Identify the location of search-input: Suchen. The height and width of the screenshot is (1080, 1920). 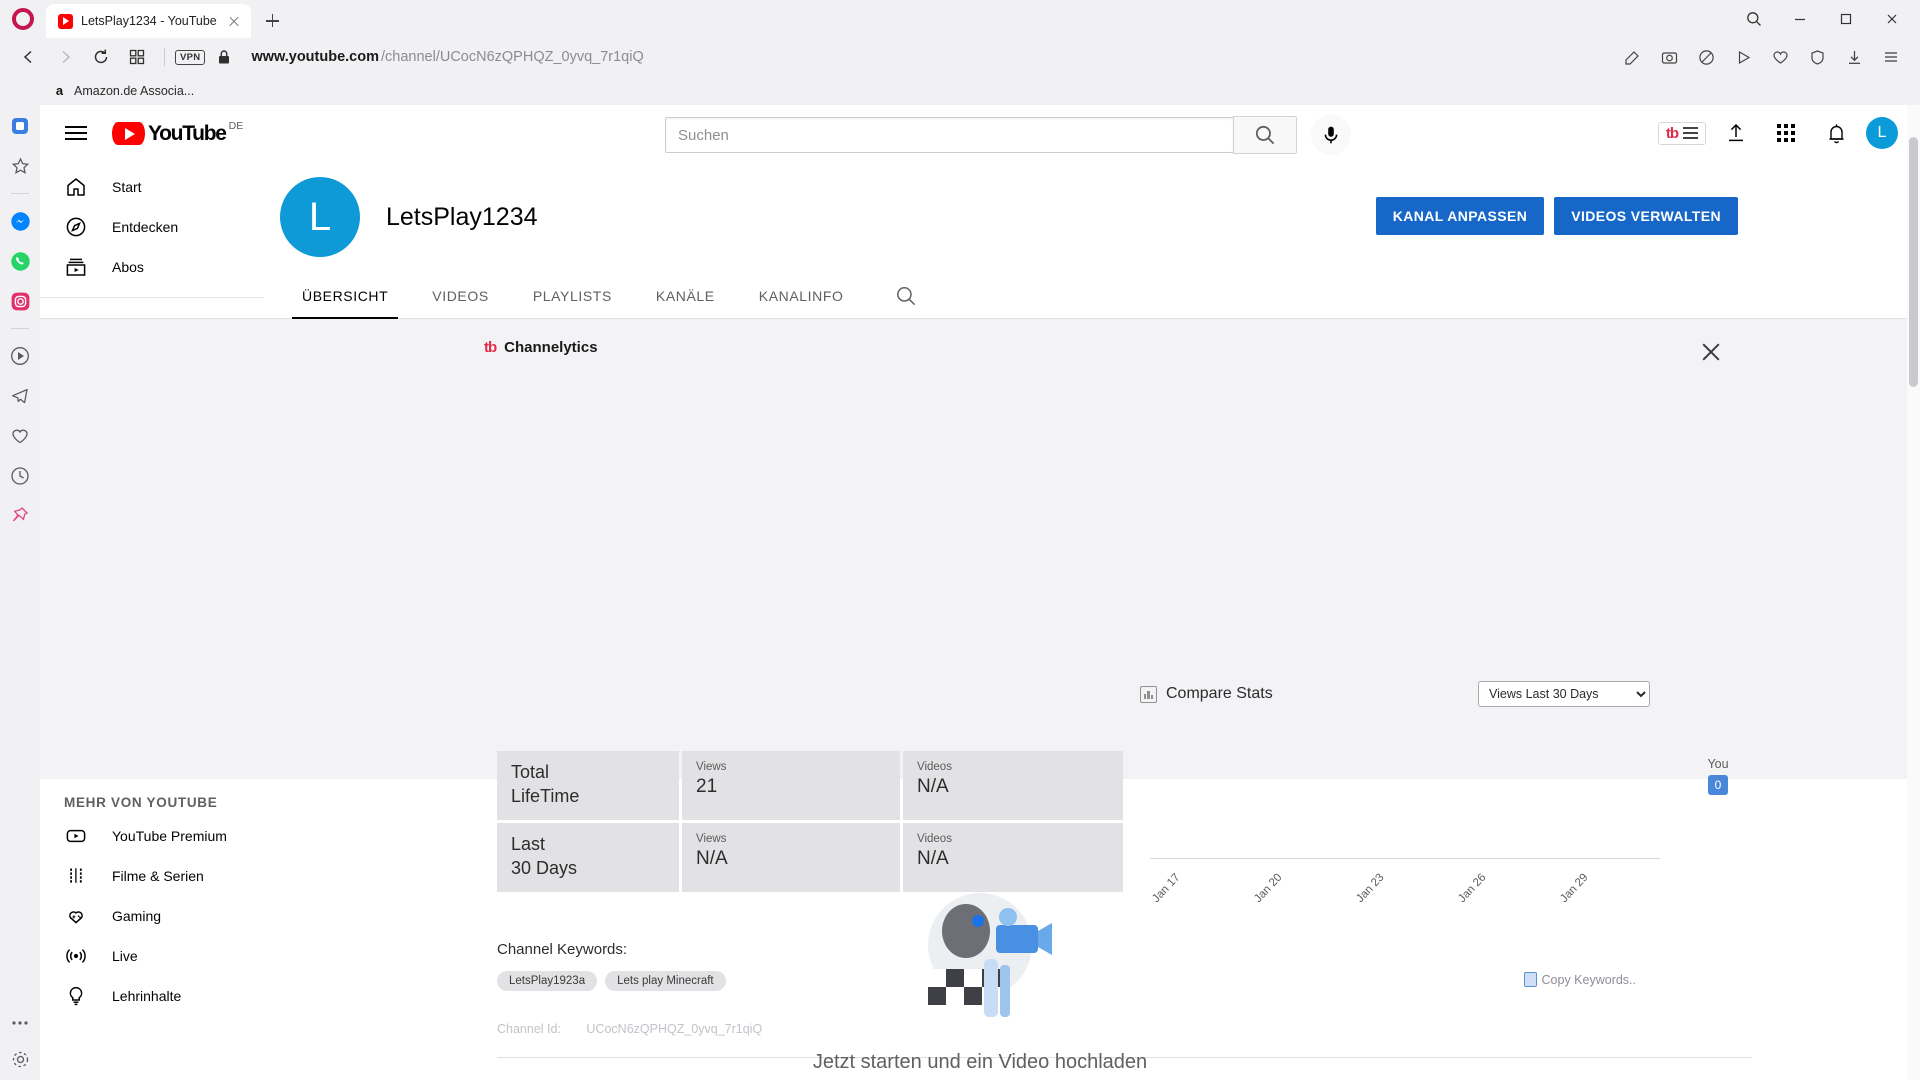
(949, 135).